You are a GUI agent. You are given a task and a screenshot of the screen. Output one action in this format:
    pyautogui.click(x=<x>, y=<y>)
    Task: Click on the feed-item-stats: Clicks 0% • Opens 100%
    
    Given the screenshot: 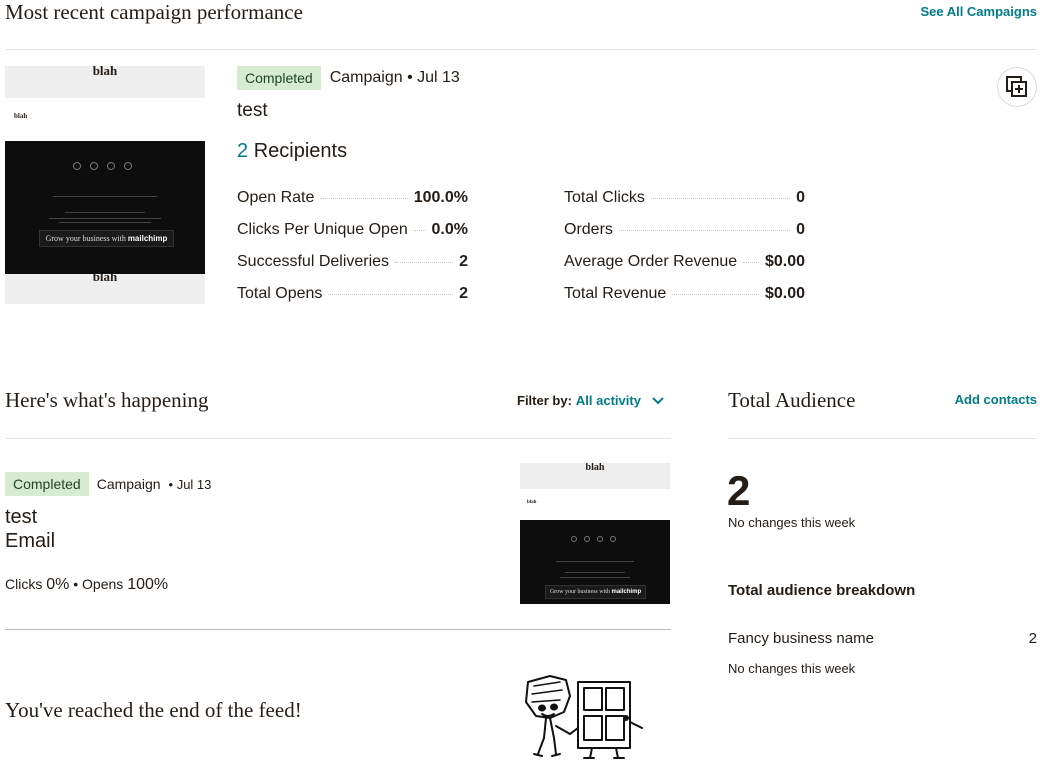 What is the action you would take?
    pyautogui.click(x=87, y=584)
    